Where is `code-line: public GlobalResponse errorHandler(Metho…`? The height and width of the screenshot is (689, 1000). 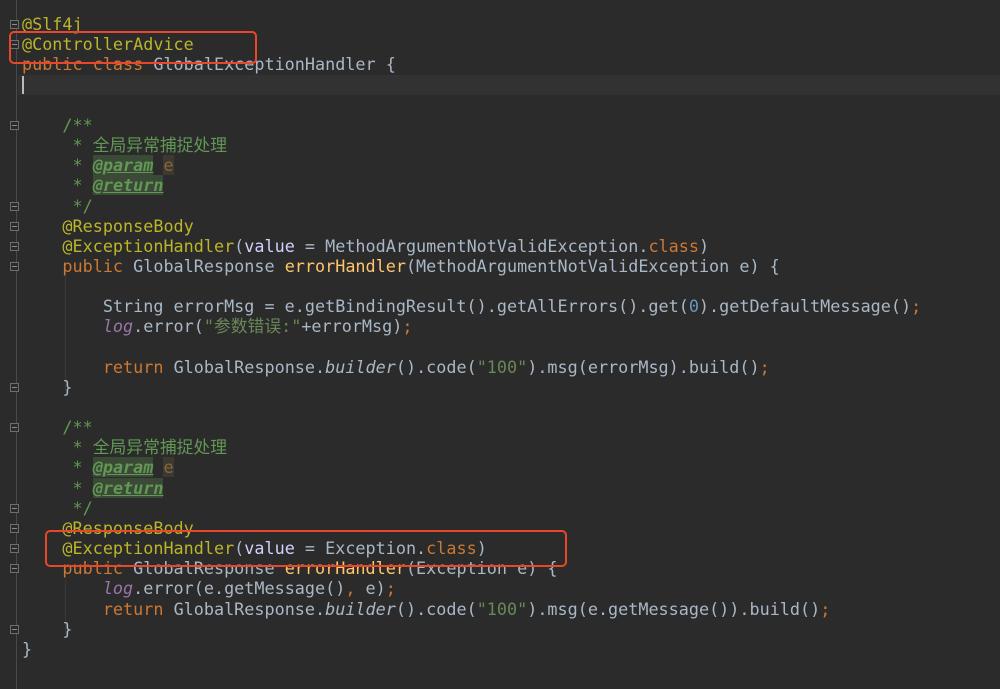 code-line: public GlobalResponse errorHandler(Metho… is located at coordinates (401, 265).